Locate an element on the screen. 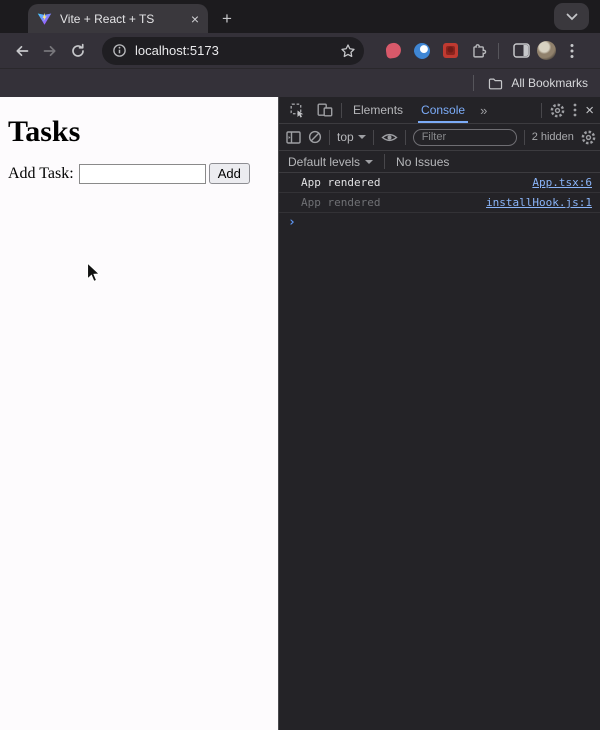  chevron-down-icon is located at coordinates (571, 16).